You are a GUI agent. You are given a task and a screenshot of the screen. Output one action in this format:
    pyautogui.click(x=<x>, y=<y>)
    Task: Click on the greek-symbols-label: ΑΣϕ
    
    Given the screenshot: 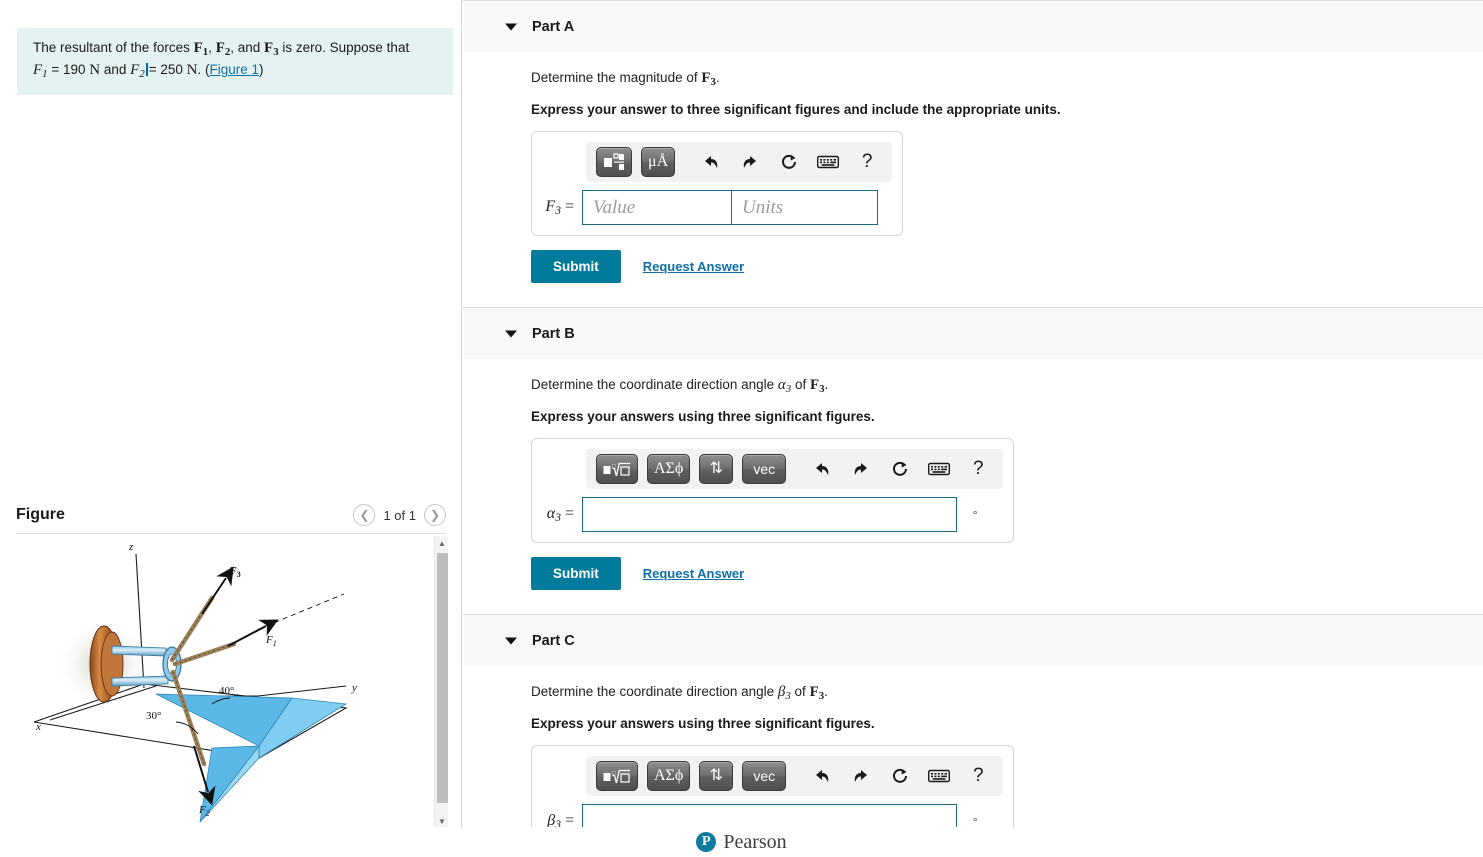 What is the action you would take?
    pyautogui.click(x=669, y=776)
    